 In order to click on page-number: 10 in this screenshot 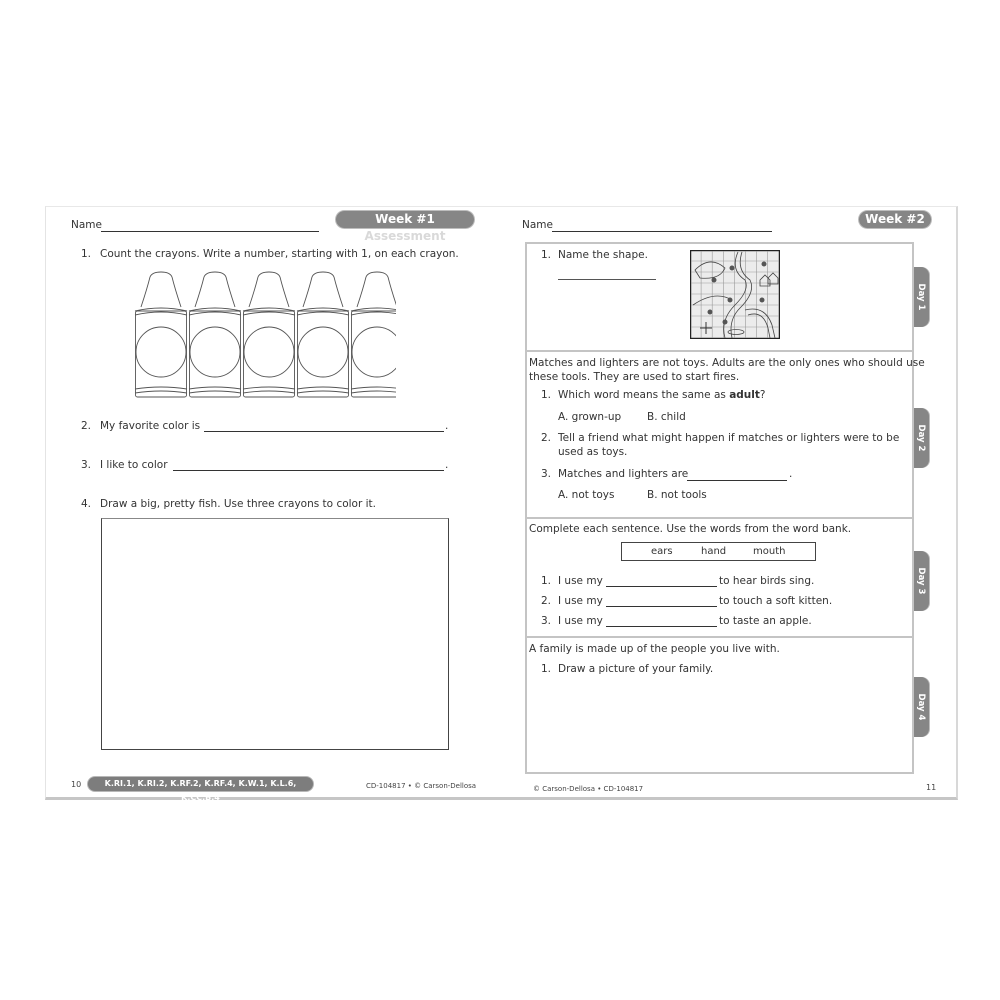, I will do `click(76, 784)`.